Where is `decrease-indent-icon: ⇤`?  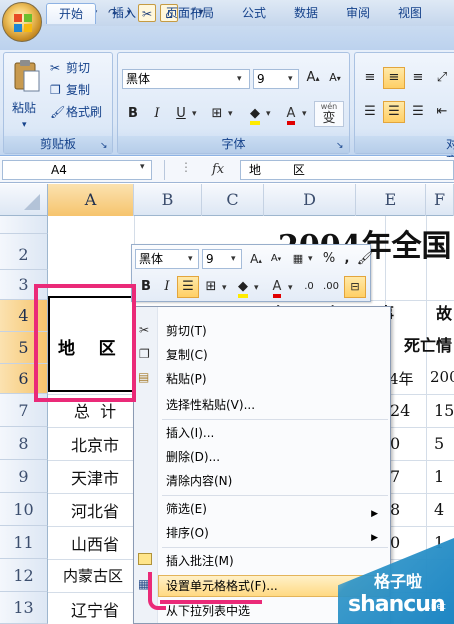 decrease-indent-icon: ⇤ is located at coordinates (442, 112).